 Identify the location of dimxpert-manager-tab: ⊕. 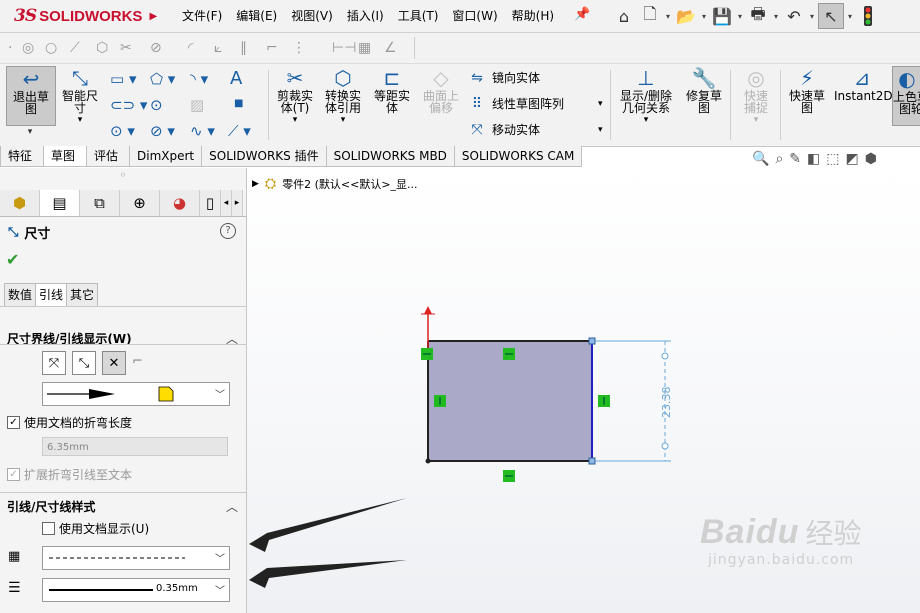
(140, 203).